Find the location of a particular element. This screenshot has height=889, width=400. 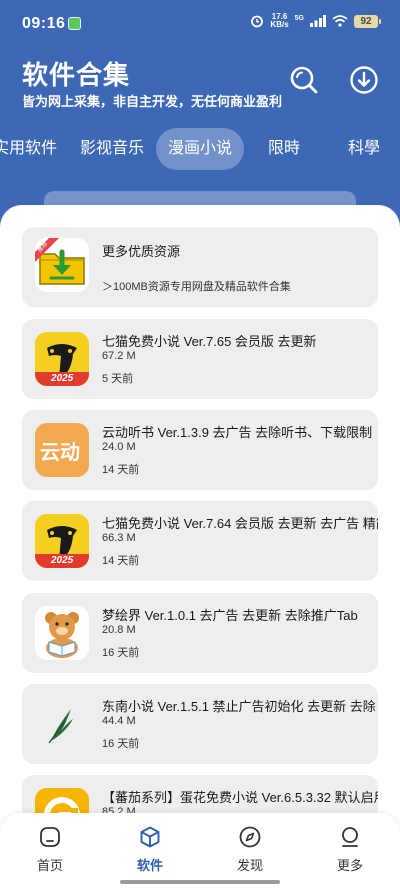

tab-science: 科學 is located at coordinates (364, 149).